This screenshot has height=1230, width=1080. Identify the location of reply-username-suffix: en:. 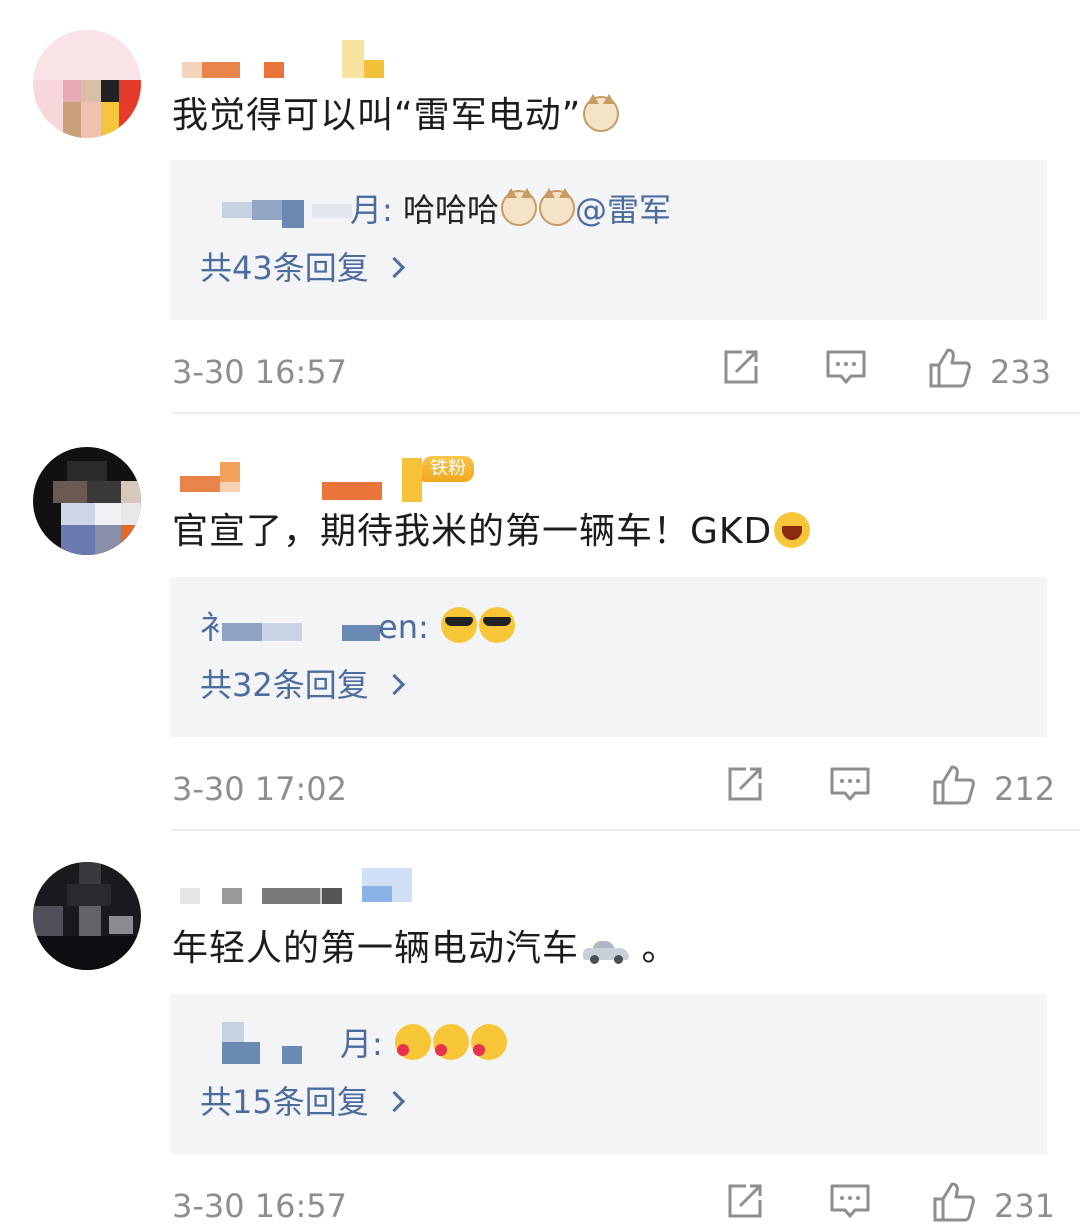
(403, 627).